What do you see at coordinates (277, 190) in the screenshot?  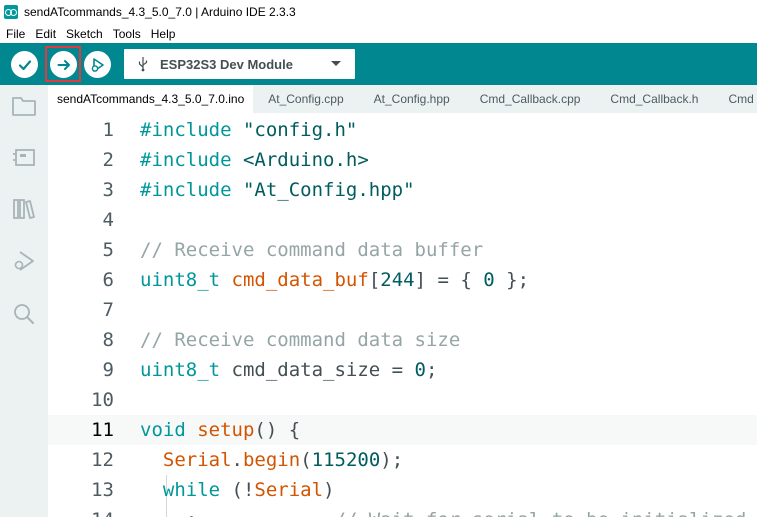 I see `code-text: #include "At_Config.hpp"` at bounding box center [277, 190].